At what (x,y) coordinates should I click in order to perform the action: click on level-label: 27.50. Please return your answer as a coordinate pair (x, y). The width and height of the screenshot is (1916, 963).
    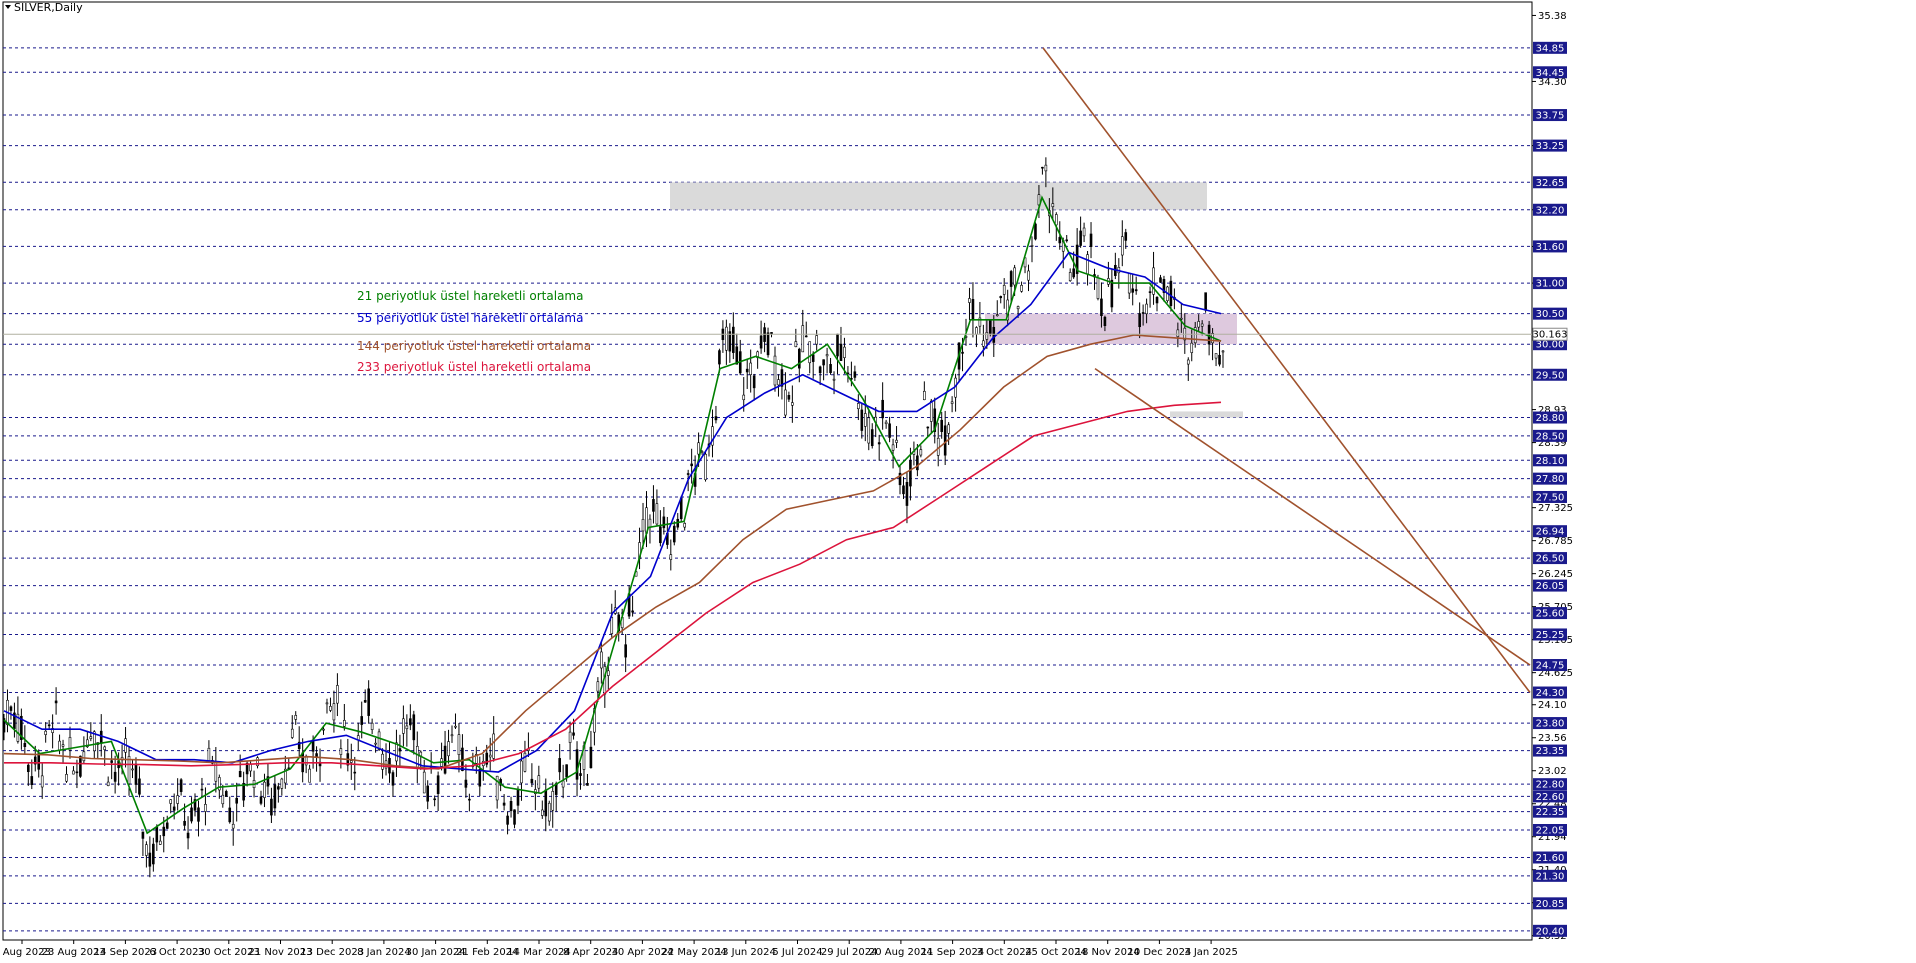
    Looking at the image, I should click on (1550, 497).